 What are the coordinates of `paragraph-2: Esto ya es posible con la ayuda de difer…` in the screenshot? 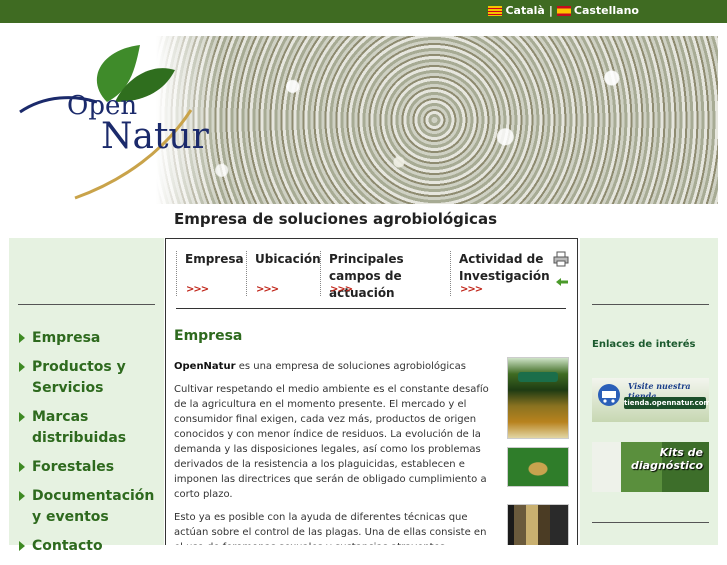 It's located at (330, 528).